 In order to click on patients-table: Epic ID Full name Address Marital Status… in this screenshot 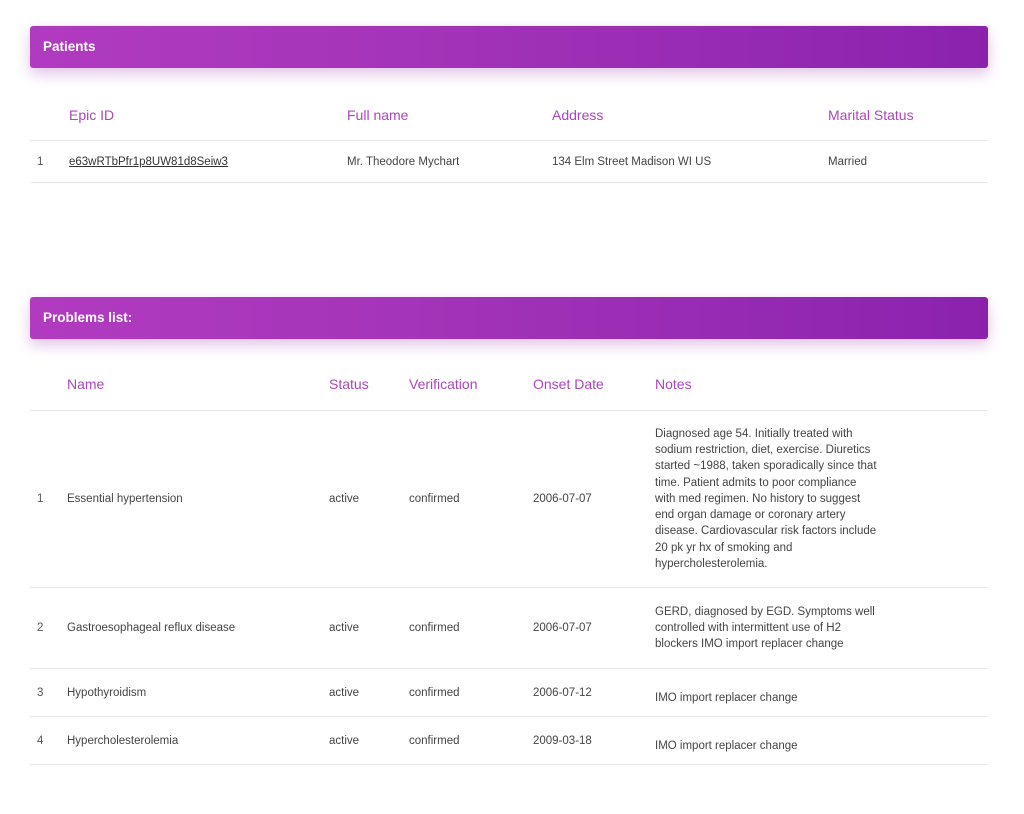, I will do `click(509, 136)`.